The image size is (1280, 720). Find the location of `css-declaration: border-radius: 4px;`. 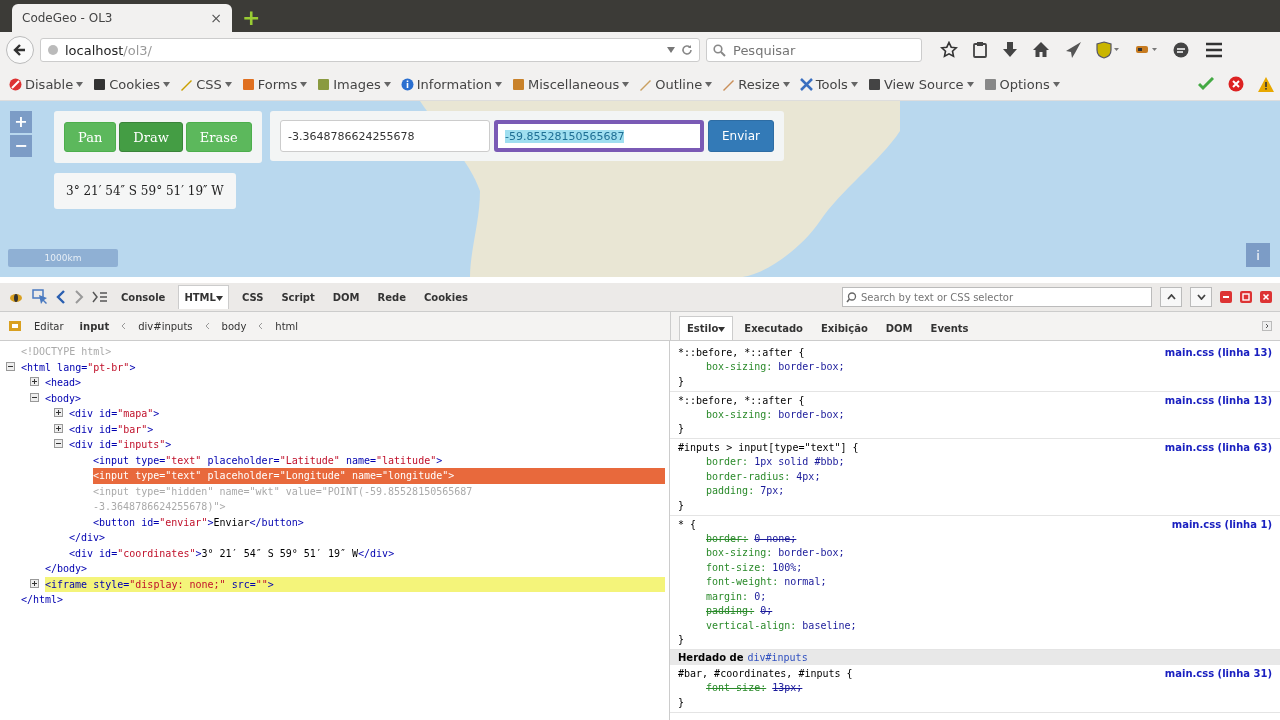

css-declaration: border-radius: 4px; is located at coordinates (975, 476).